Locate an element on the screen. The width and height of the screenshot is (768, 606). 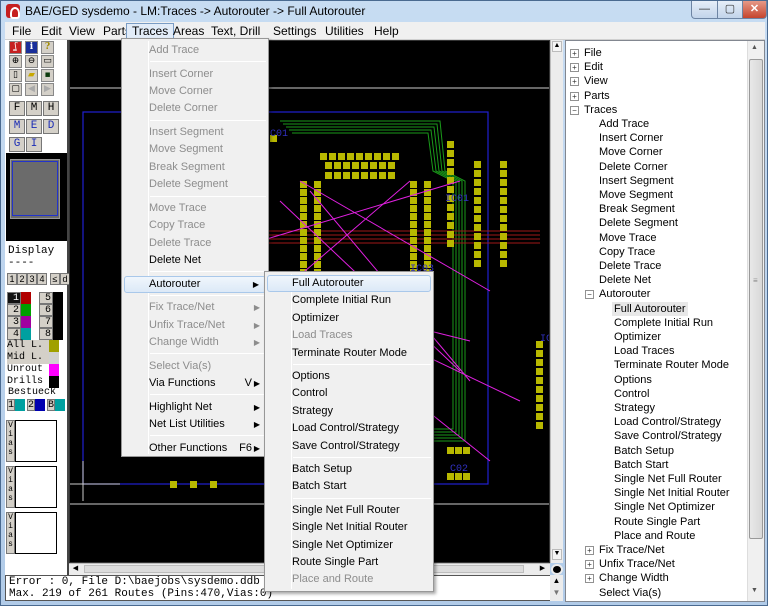
scroll-right-icon: ▶ is located at coordinates (542, 569).